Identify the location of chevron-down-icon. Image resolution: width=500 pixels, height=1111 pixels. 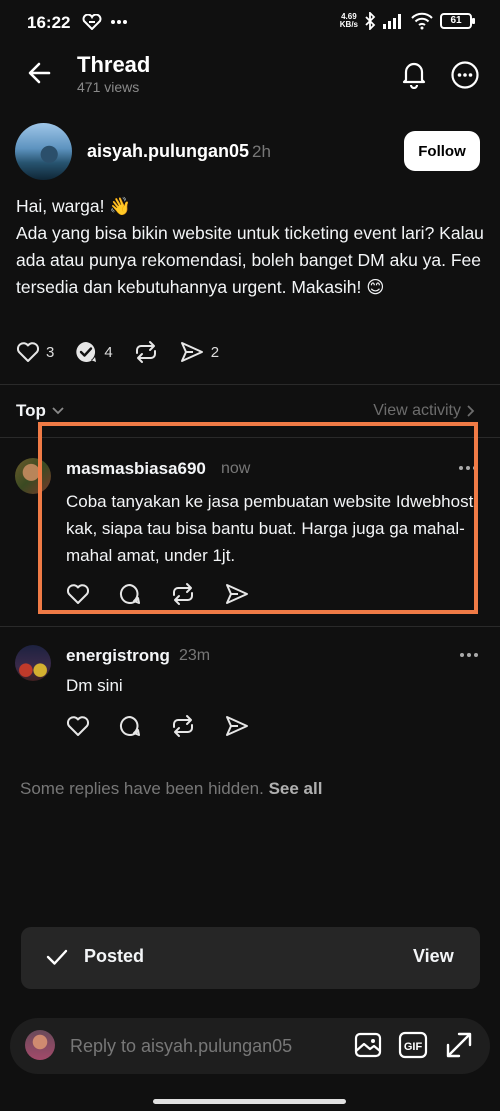
(58, 411).